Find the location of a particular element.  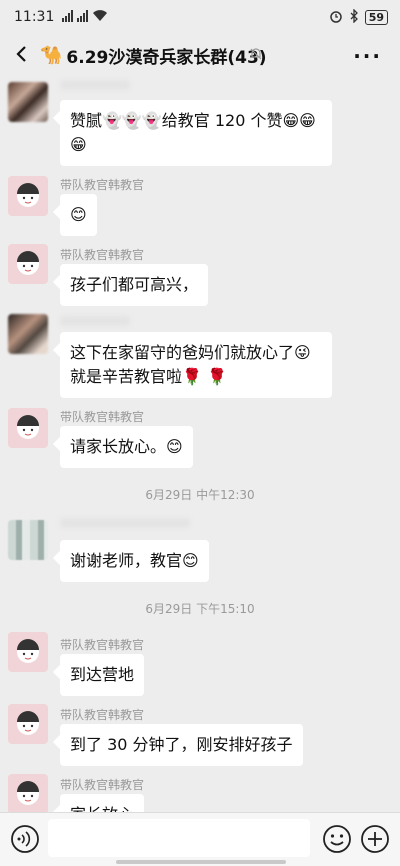

battery-icon: 59 is located at coordinates (376, 17).